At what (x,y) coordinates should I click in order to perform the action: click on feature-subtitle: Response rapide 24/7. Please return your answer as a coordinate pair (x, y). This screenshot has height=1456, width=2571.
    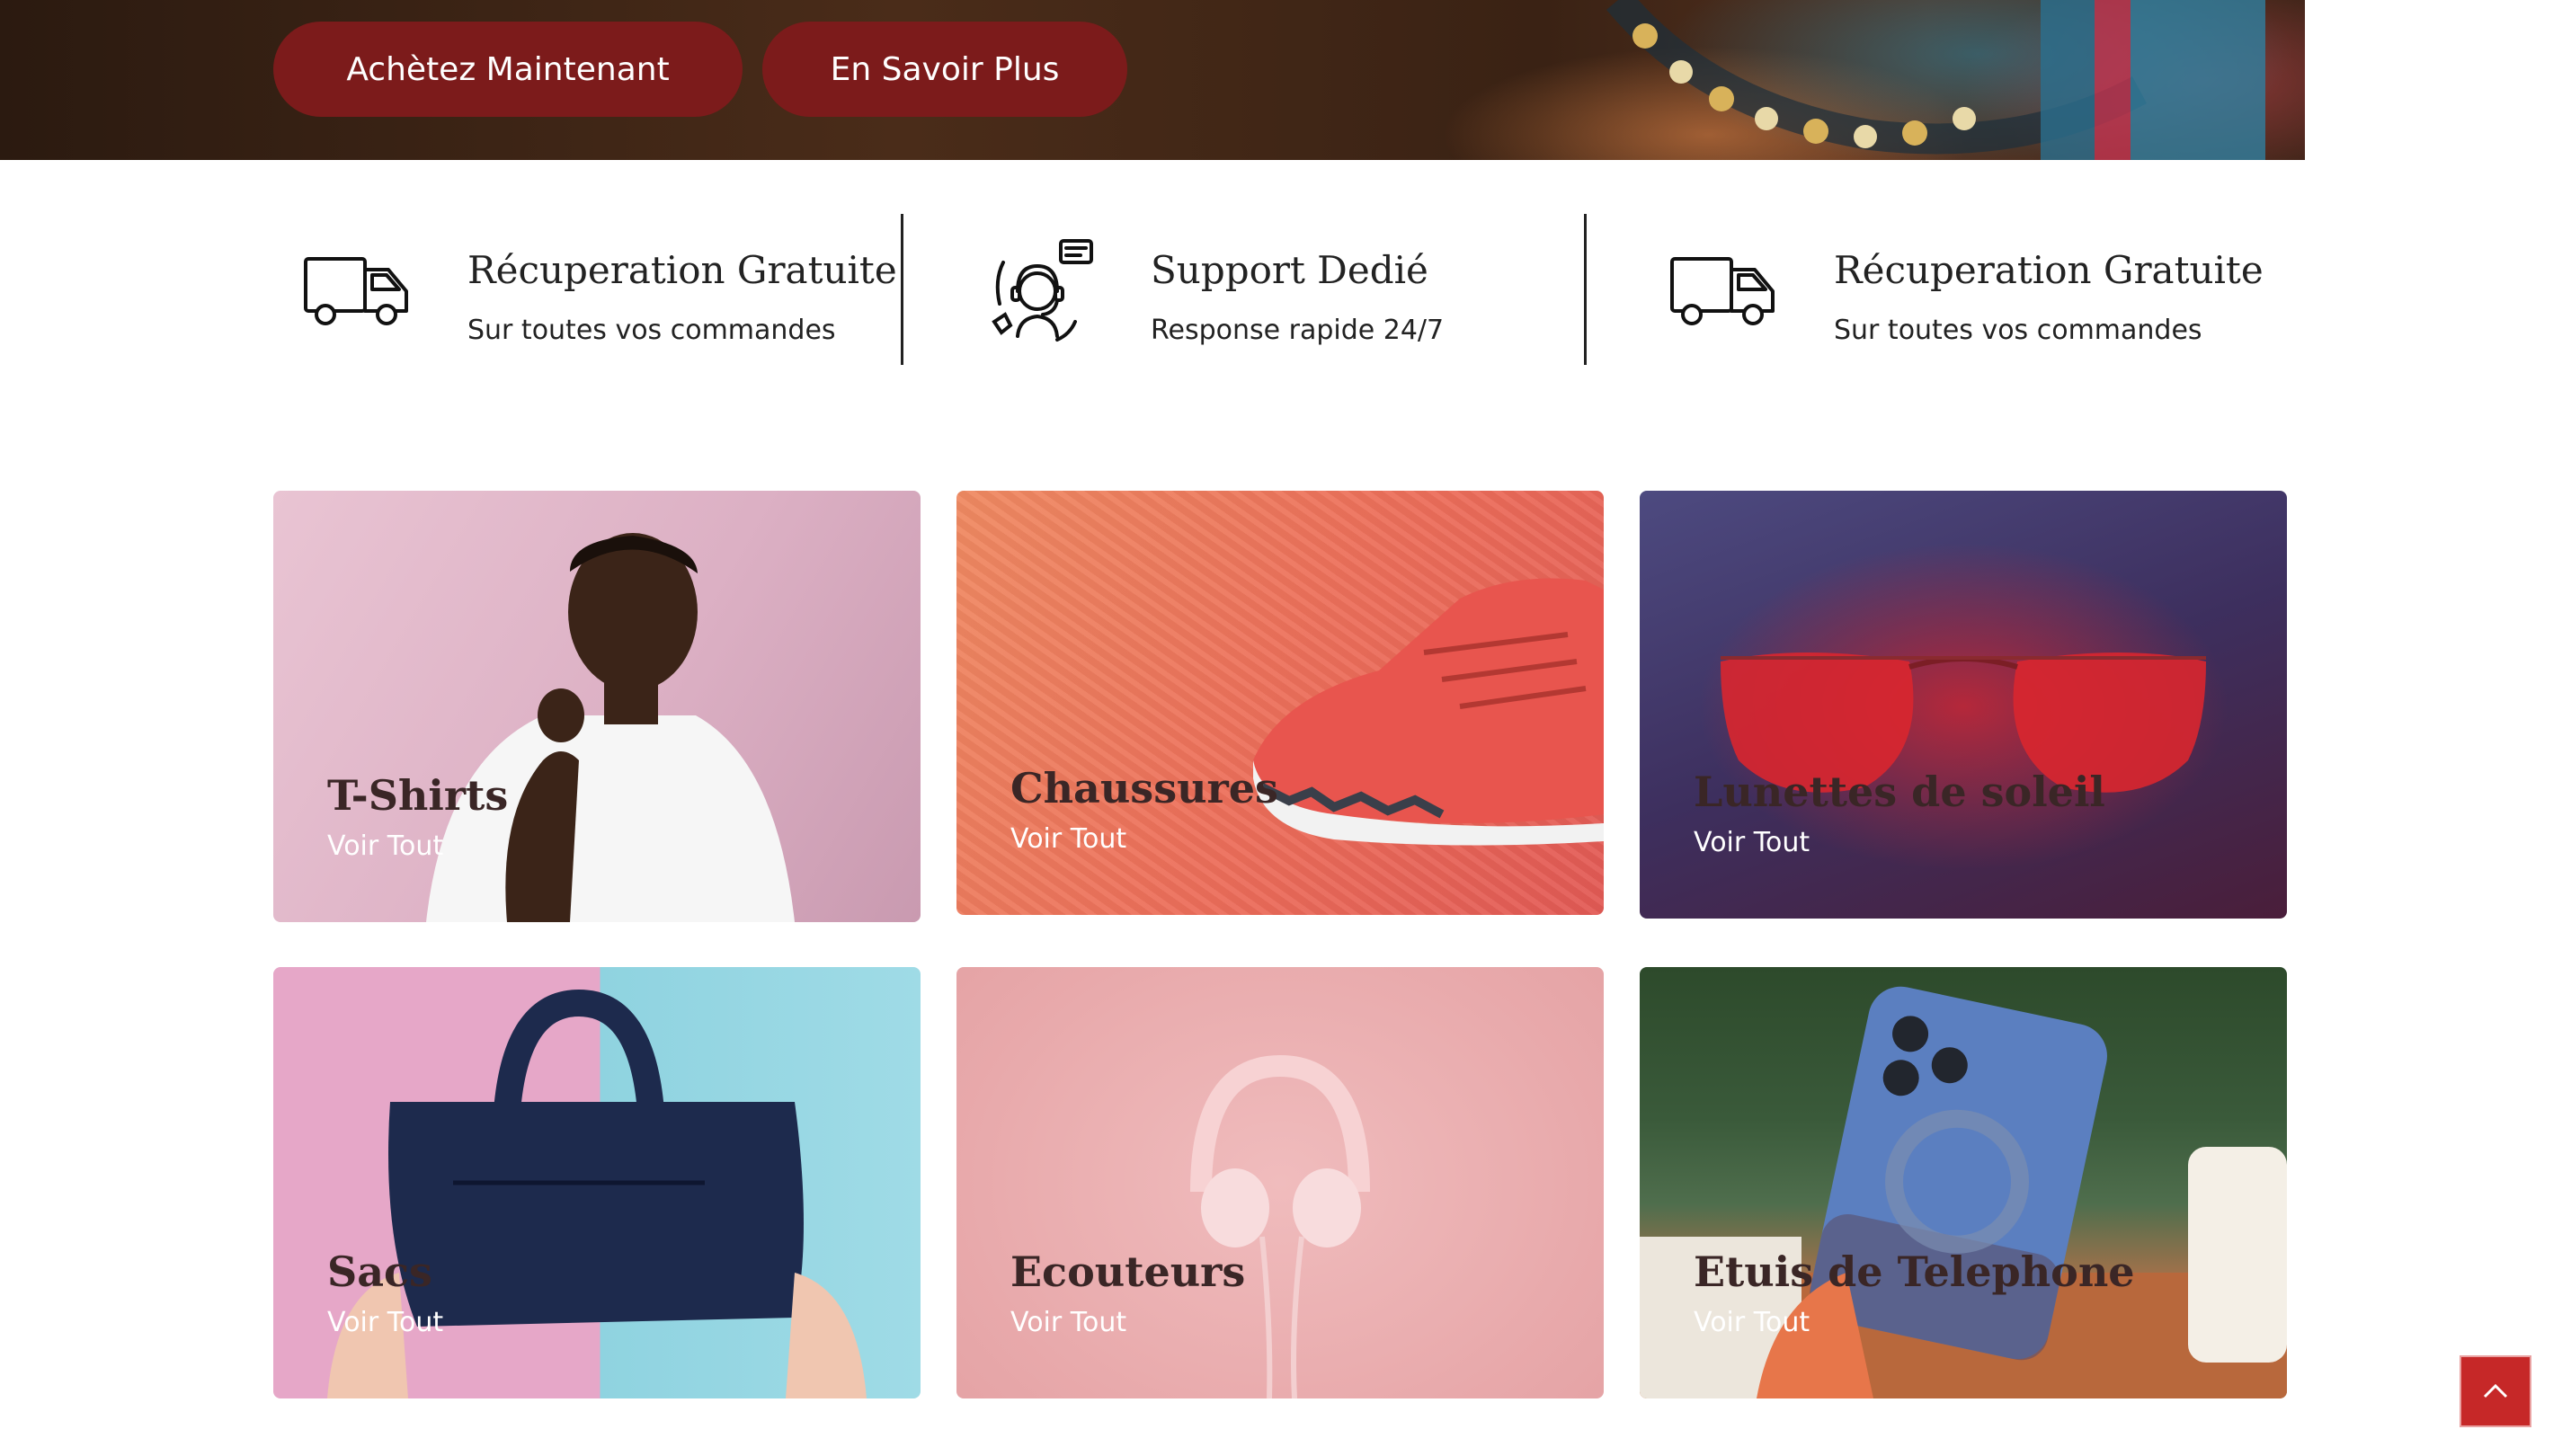
    Looking at the image, I should click on (1298, 330).